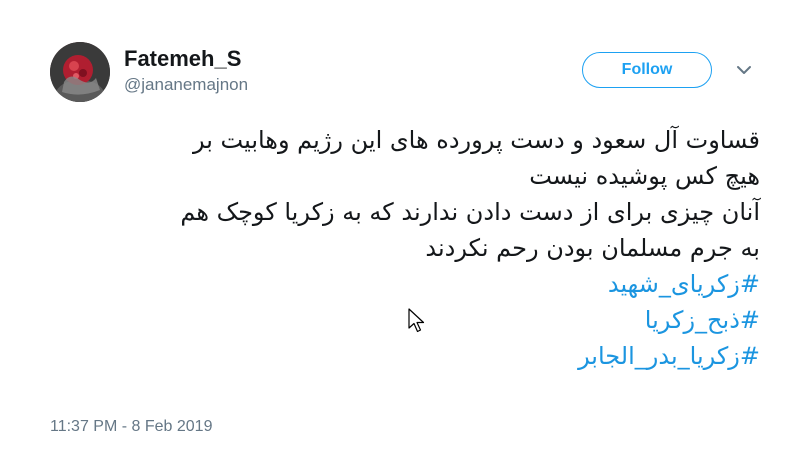  What do you see at coordinates (592, 248) in the screenshot?
I see `tweet-text-line: به جرم مسلمان بودن رحم نکردند` at bounding box center [592, 248].